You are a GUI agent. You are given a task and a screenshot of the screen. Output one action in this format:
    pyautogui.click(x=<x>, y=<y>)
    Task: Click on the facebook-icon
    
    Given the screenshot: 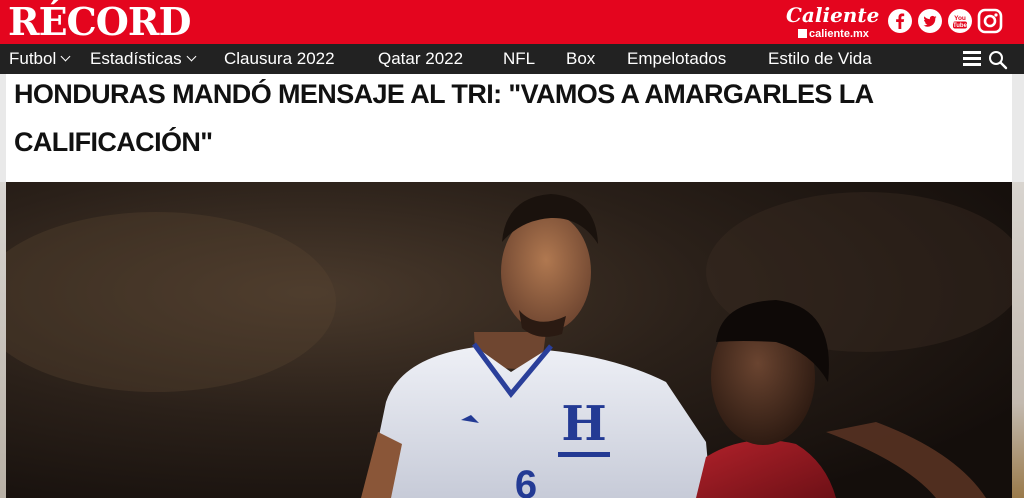 What is the action you would take?
    pyautogui.click(x=900, y=21)
    